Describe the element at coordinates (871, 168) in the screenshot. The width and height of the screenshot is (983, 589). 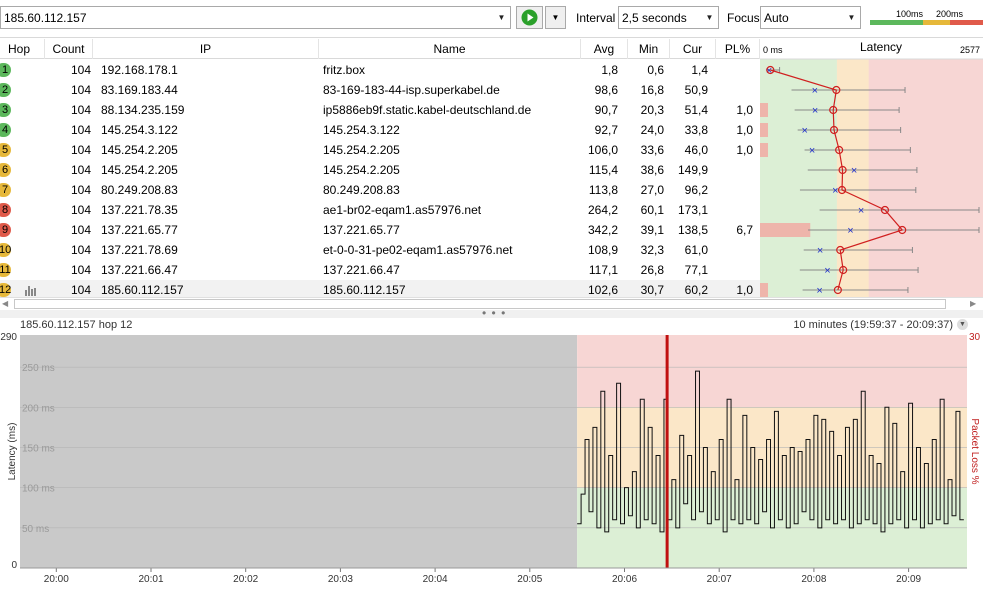
I see `latency-column: 0 ms Latency 2577 × × × × × × × × × × × ×` at that location.